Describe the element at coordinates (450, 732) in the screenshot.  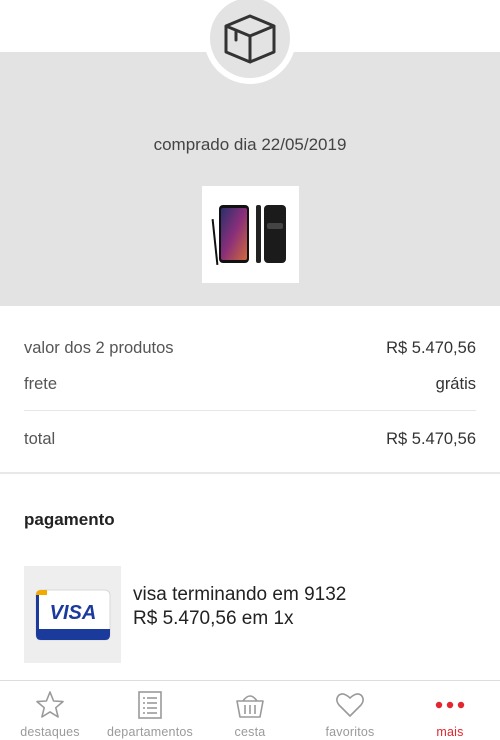
I see `tab-label: mais` at that location.